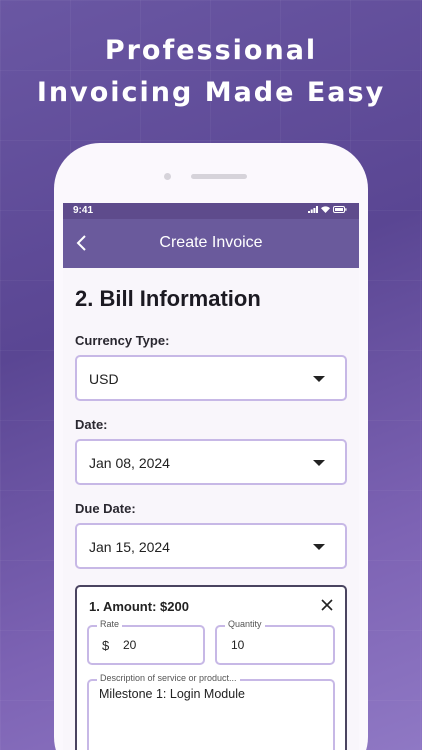 The height and width of the screenshot is (750, 422). What do you see at coordinates (211, 378) in the screenshot?
I see `currency-select: USD` at bounding box center [211, 378].